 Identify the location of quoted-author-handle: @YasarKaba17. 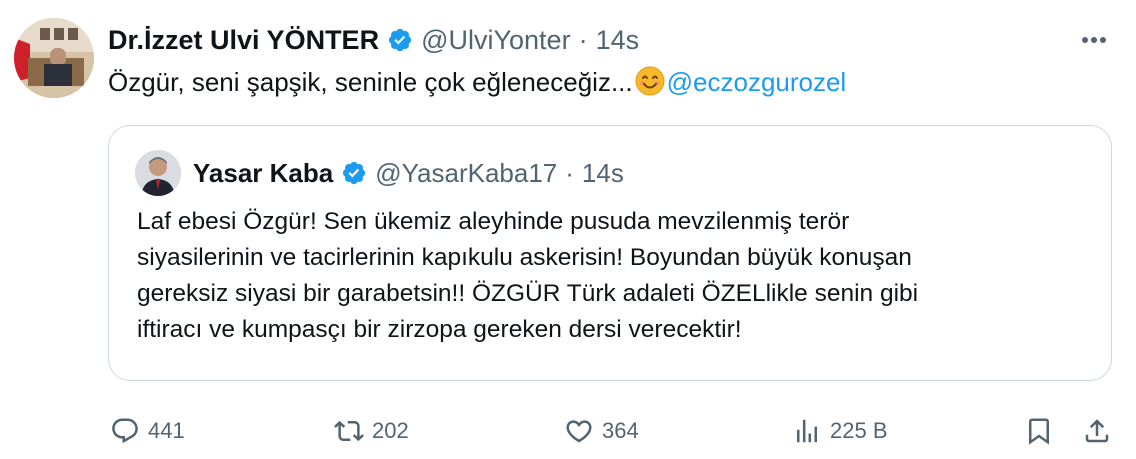
(466, 173).